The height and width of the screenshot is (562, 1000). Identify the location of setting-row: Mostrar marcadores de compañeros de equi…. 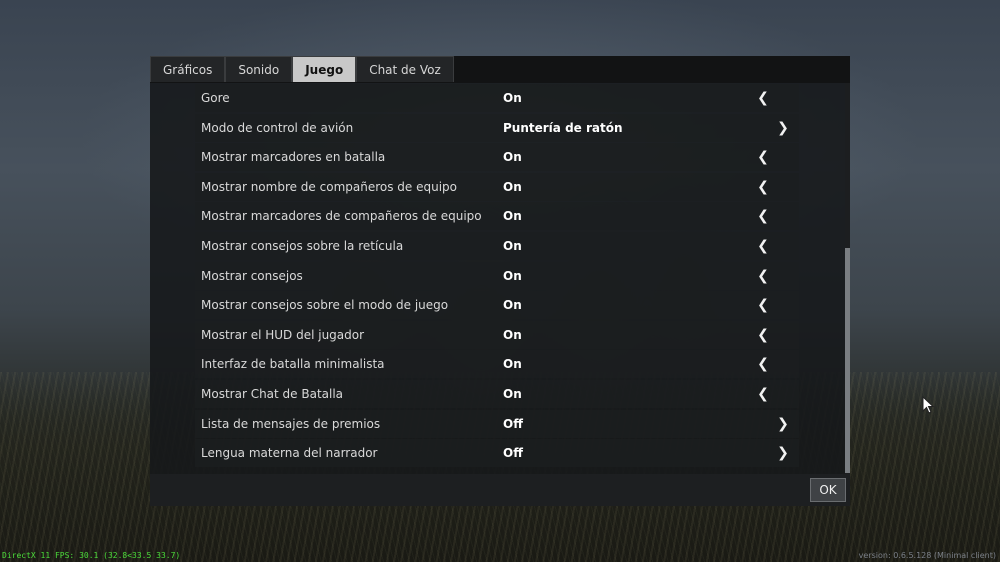
(497, 216).